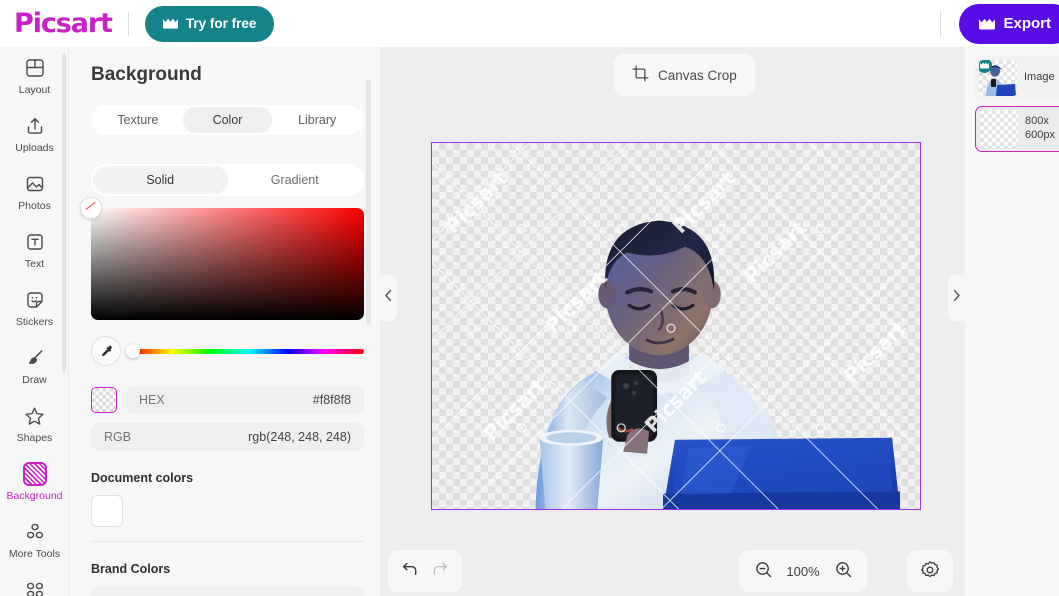 This screenshot has width=1059, height=596. Describe the element at coordinates (104, 400) in the screenshot. I see `current-color-swatch` at that location.